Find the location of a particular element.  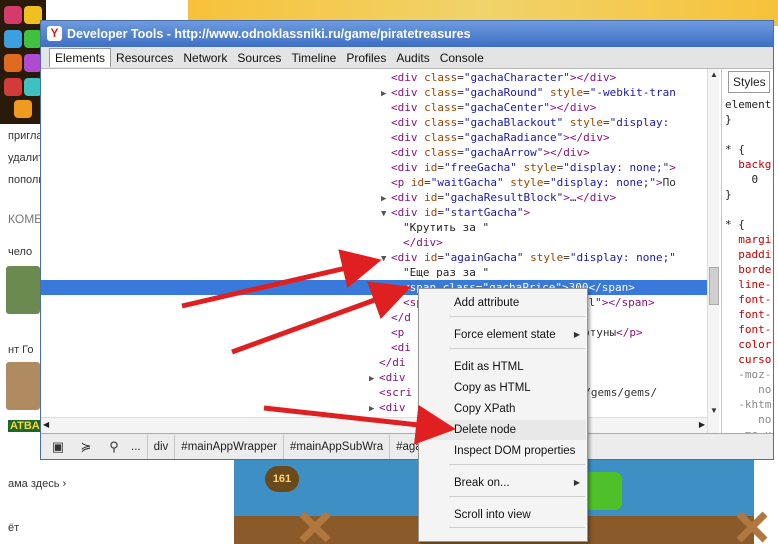

menu-item-copy-as-html: Copy as HTML is located at coordinates (503, 388).